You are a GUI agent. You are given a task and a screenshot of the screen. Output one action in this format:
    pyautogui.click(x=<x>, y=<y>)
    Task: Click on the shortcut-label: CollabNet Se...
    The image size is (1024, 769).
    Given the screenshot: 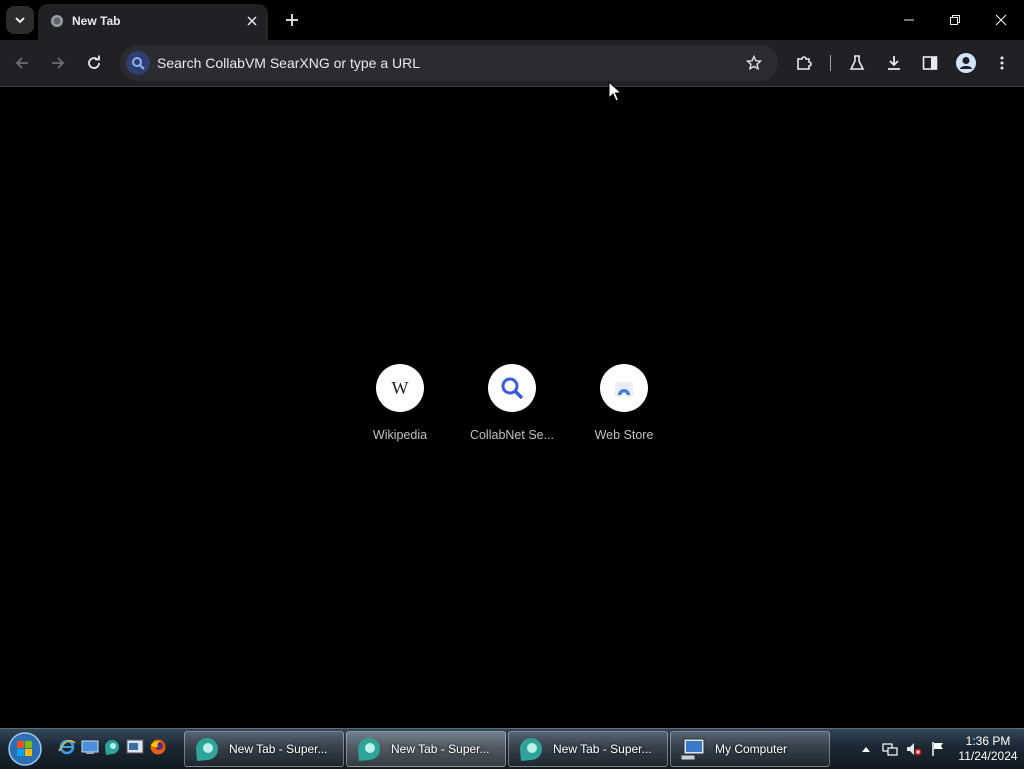 What is the action you would take?
    pyautogui.click(x=512, y=435)
    